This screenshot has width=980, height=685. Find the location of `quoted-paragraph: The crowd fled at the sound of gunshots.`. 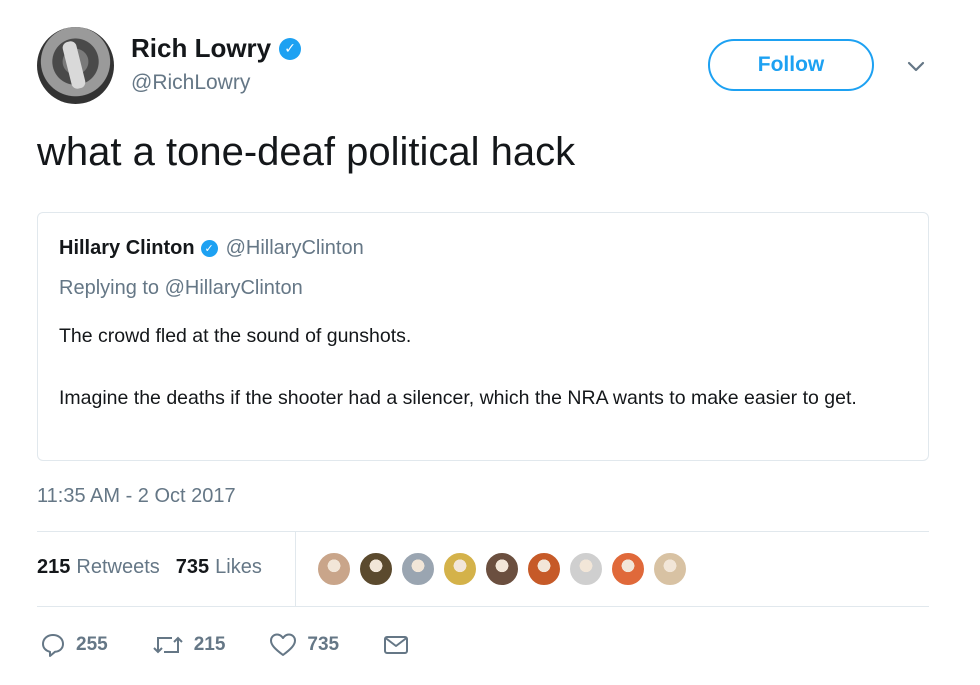

quoted-paragraph: The crowd fled at the sound of gunshots. is located at coordinates (235, 336).